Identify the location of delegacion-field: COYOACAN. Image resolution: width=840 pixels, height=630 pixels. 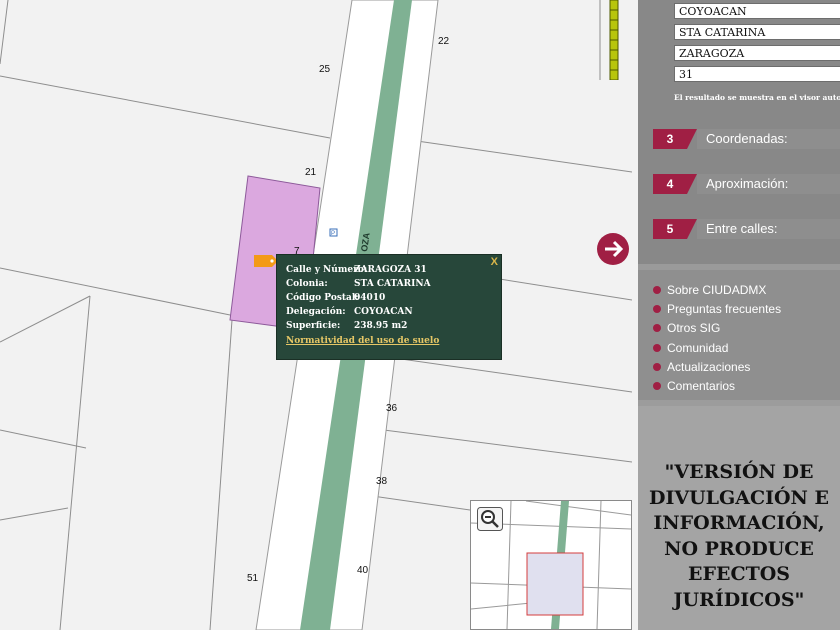
(757, 11).